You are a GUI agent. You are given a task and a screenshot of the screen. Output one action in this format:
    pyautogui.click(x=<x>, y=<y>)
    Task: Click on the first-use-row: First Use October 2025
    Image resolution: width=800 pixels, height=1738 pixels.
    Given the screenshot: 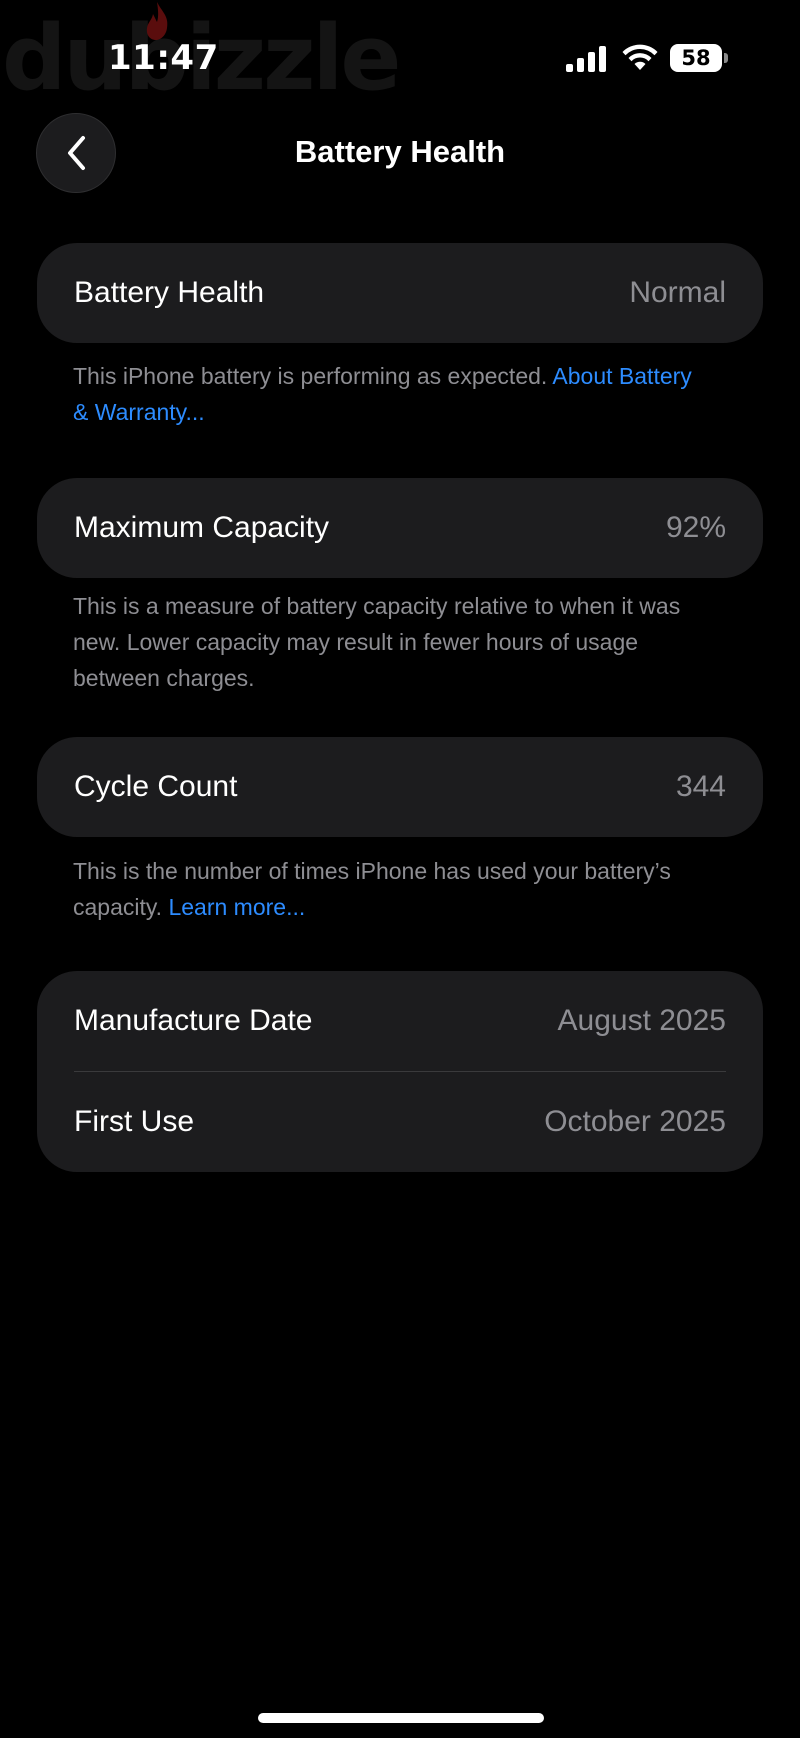 What is the action you would take?
    pyautogui.click(x=400, y=1122)
    